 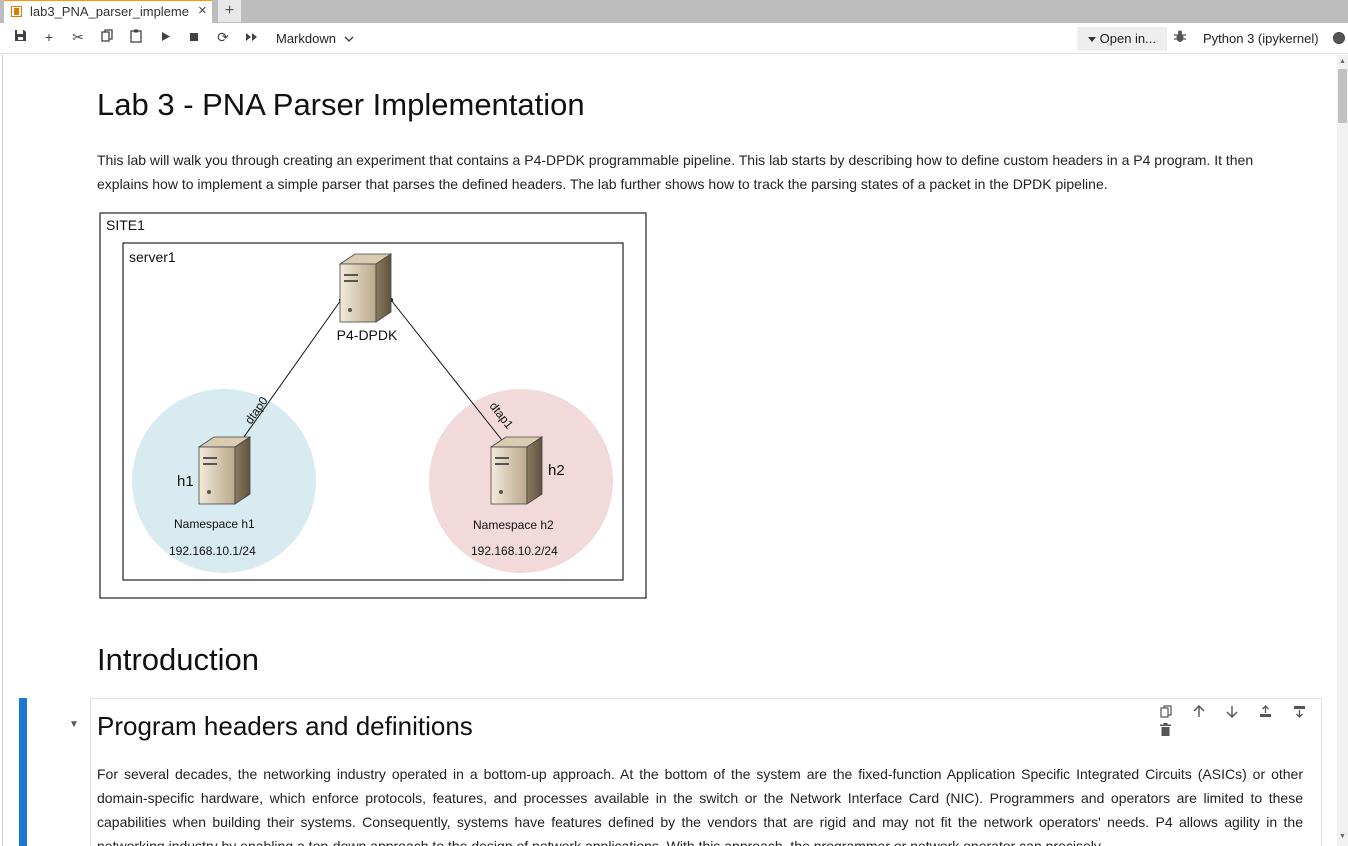 I want to click on notebook-icon, so click(x=16, y=11).